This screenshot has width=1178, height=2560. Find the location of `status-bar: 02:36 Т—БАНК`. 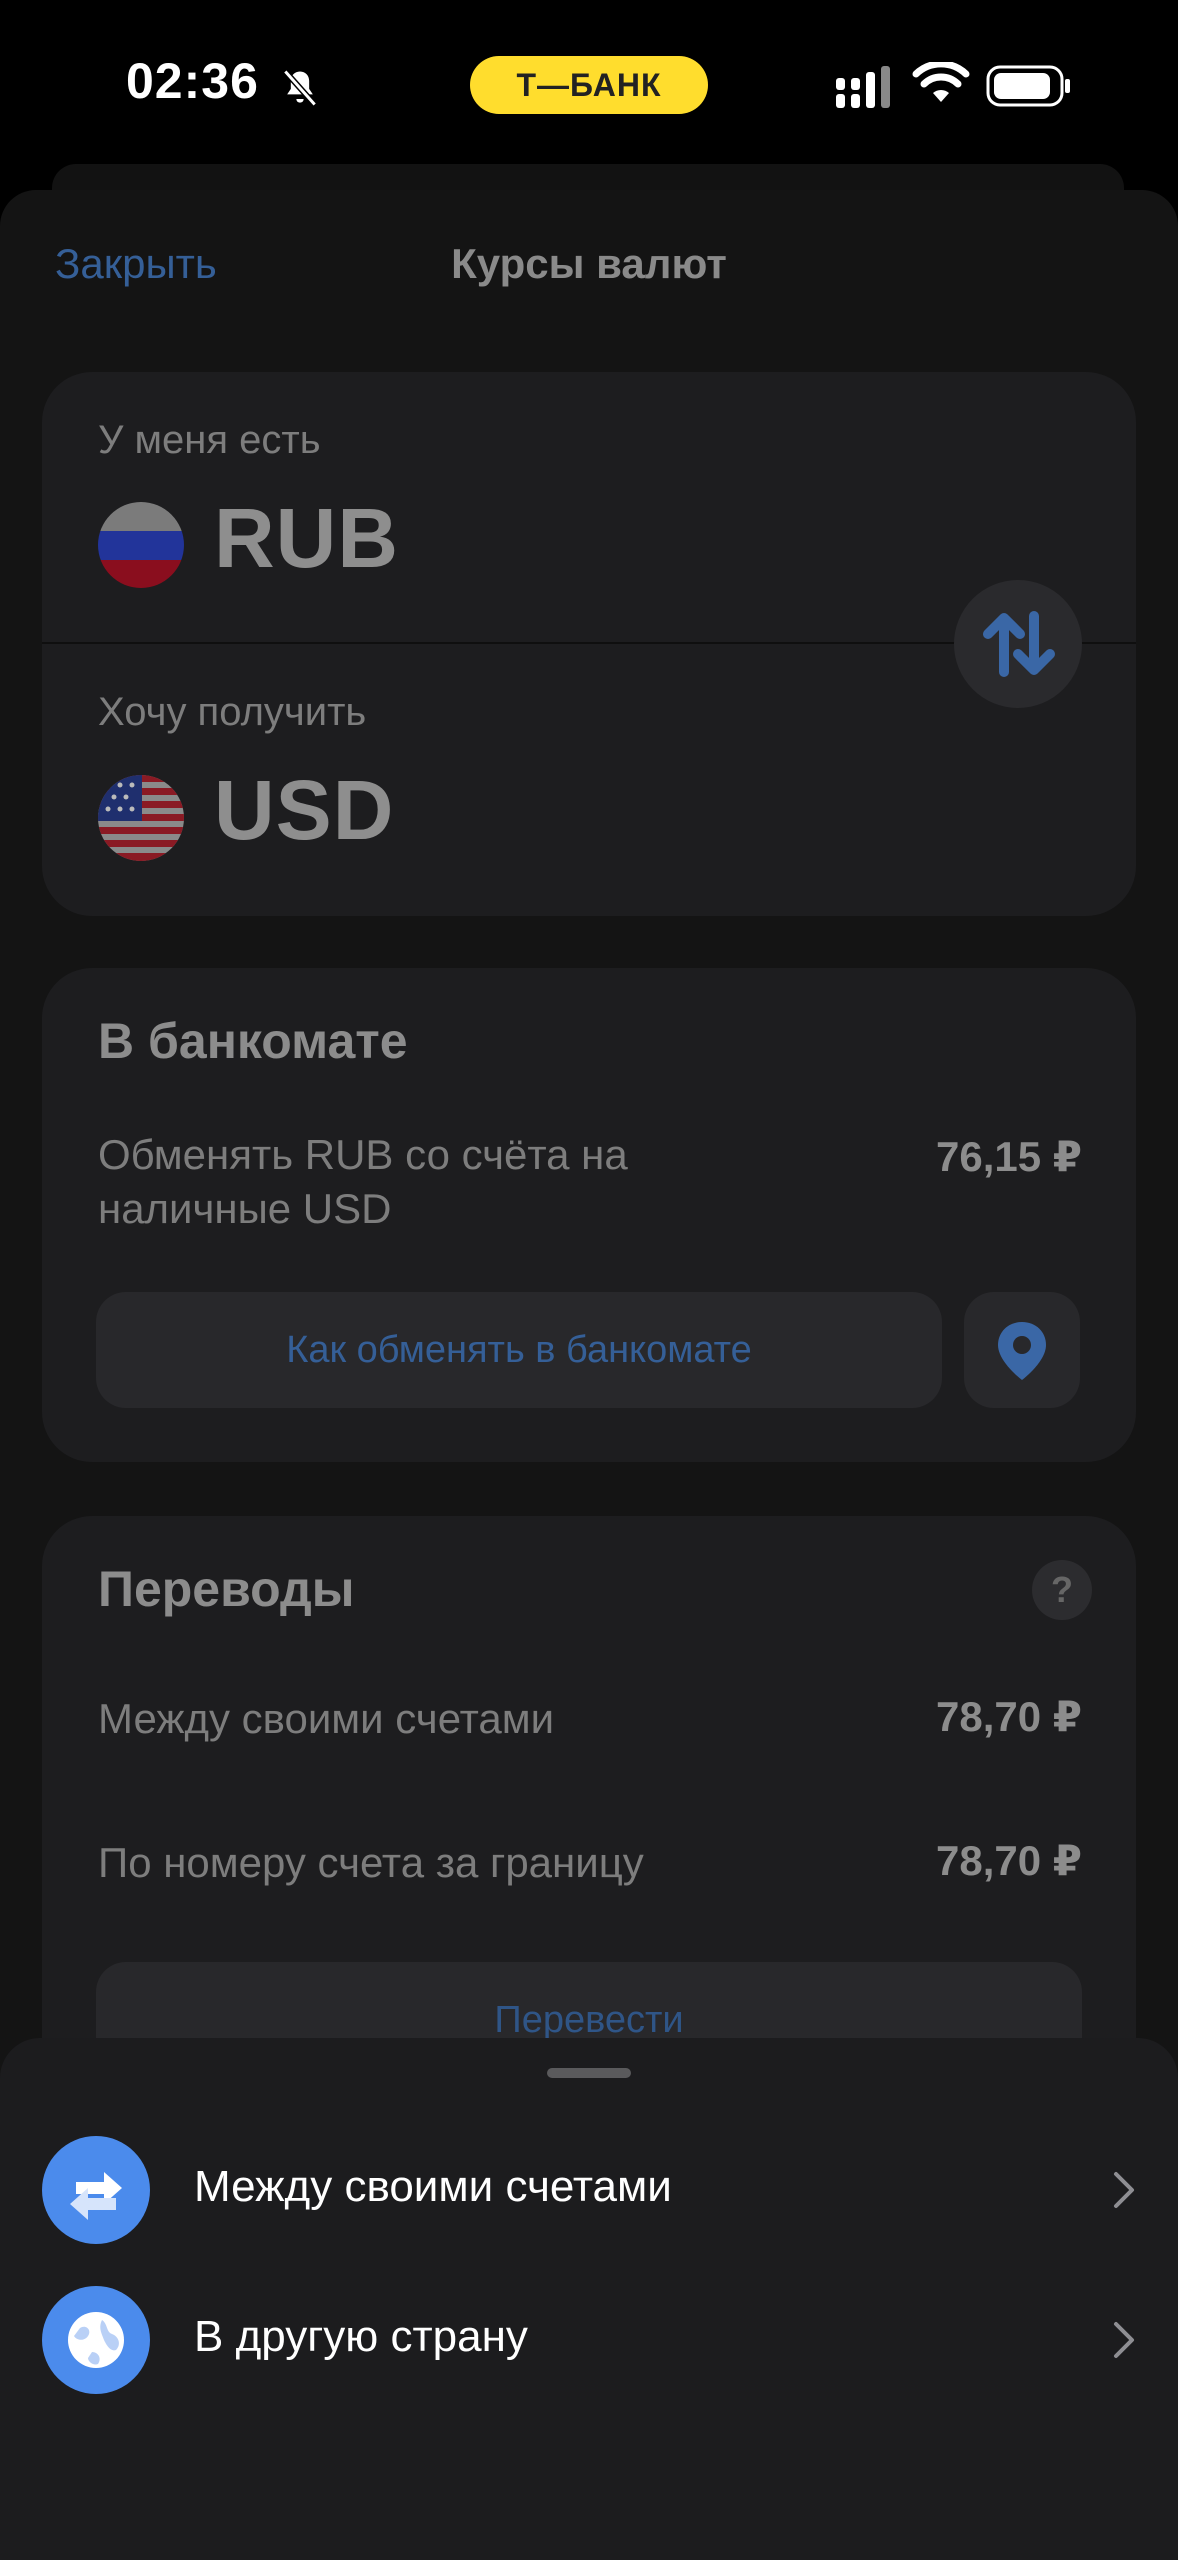

status-bar: 02:36 Т—БАНК is located at coordinates (589, 80).